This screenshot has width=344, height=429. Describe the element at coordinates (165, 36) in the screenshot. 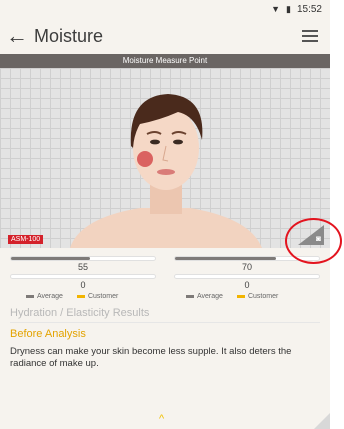

I see `app-bar: ← Moisture` at that location.